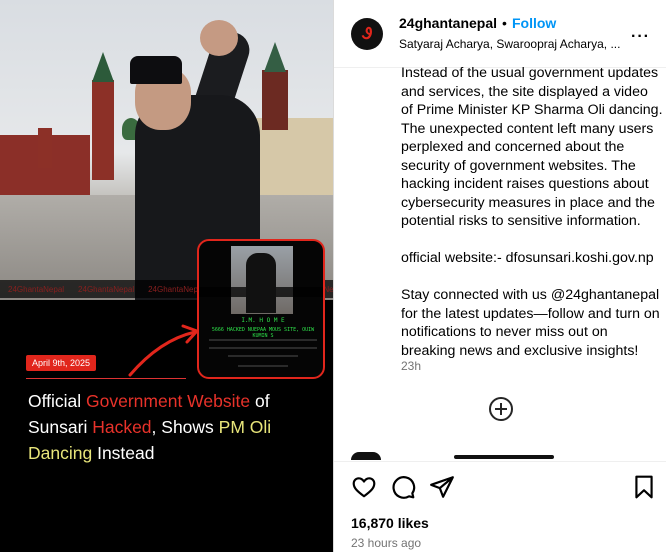 The height and width of the screenshot is (552, 666). What do you see at coordinates (122, 427) in the screenshot?
I see `headline-part: Hacked` at bounding box center [122, 427].